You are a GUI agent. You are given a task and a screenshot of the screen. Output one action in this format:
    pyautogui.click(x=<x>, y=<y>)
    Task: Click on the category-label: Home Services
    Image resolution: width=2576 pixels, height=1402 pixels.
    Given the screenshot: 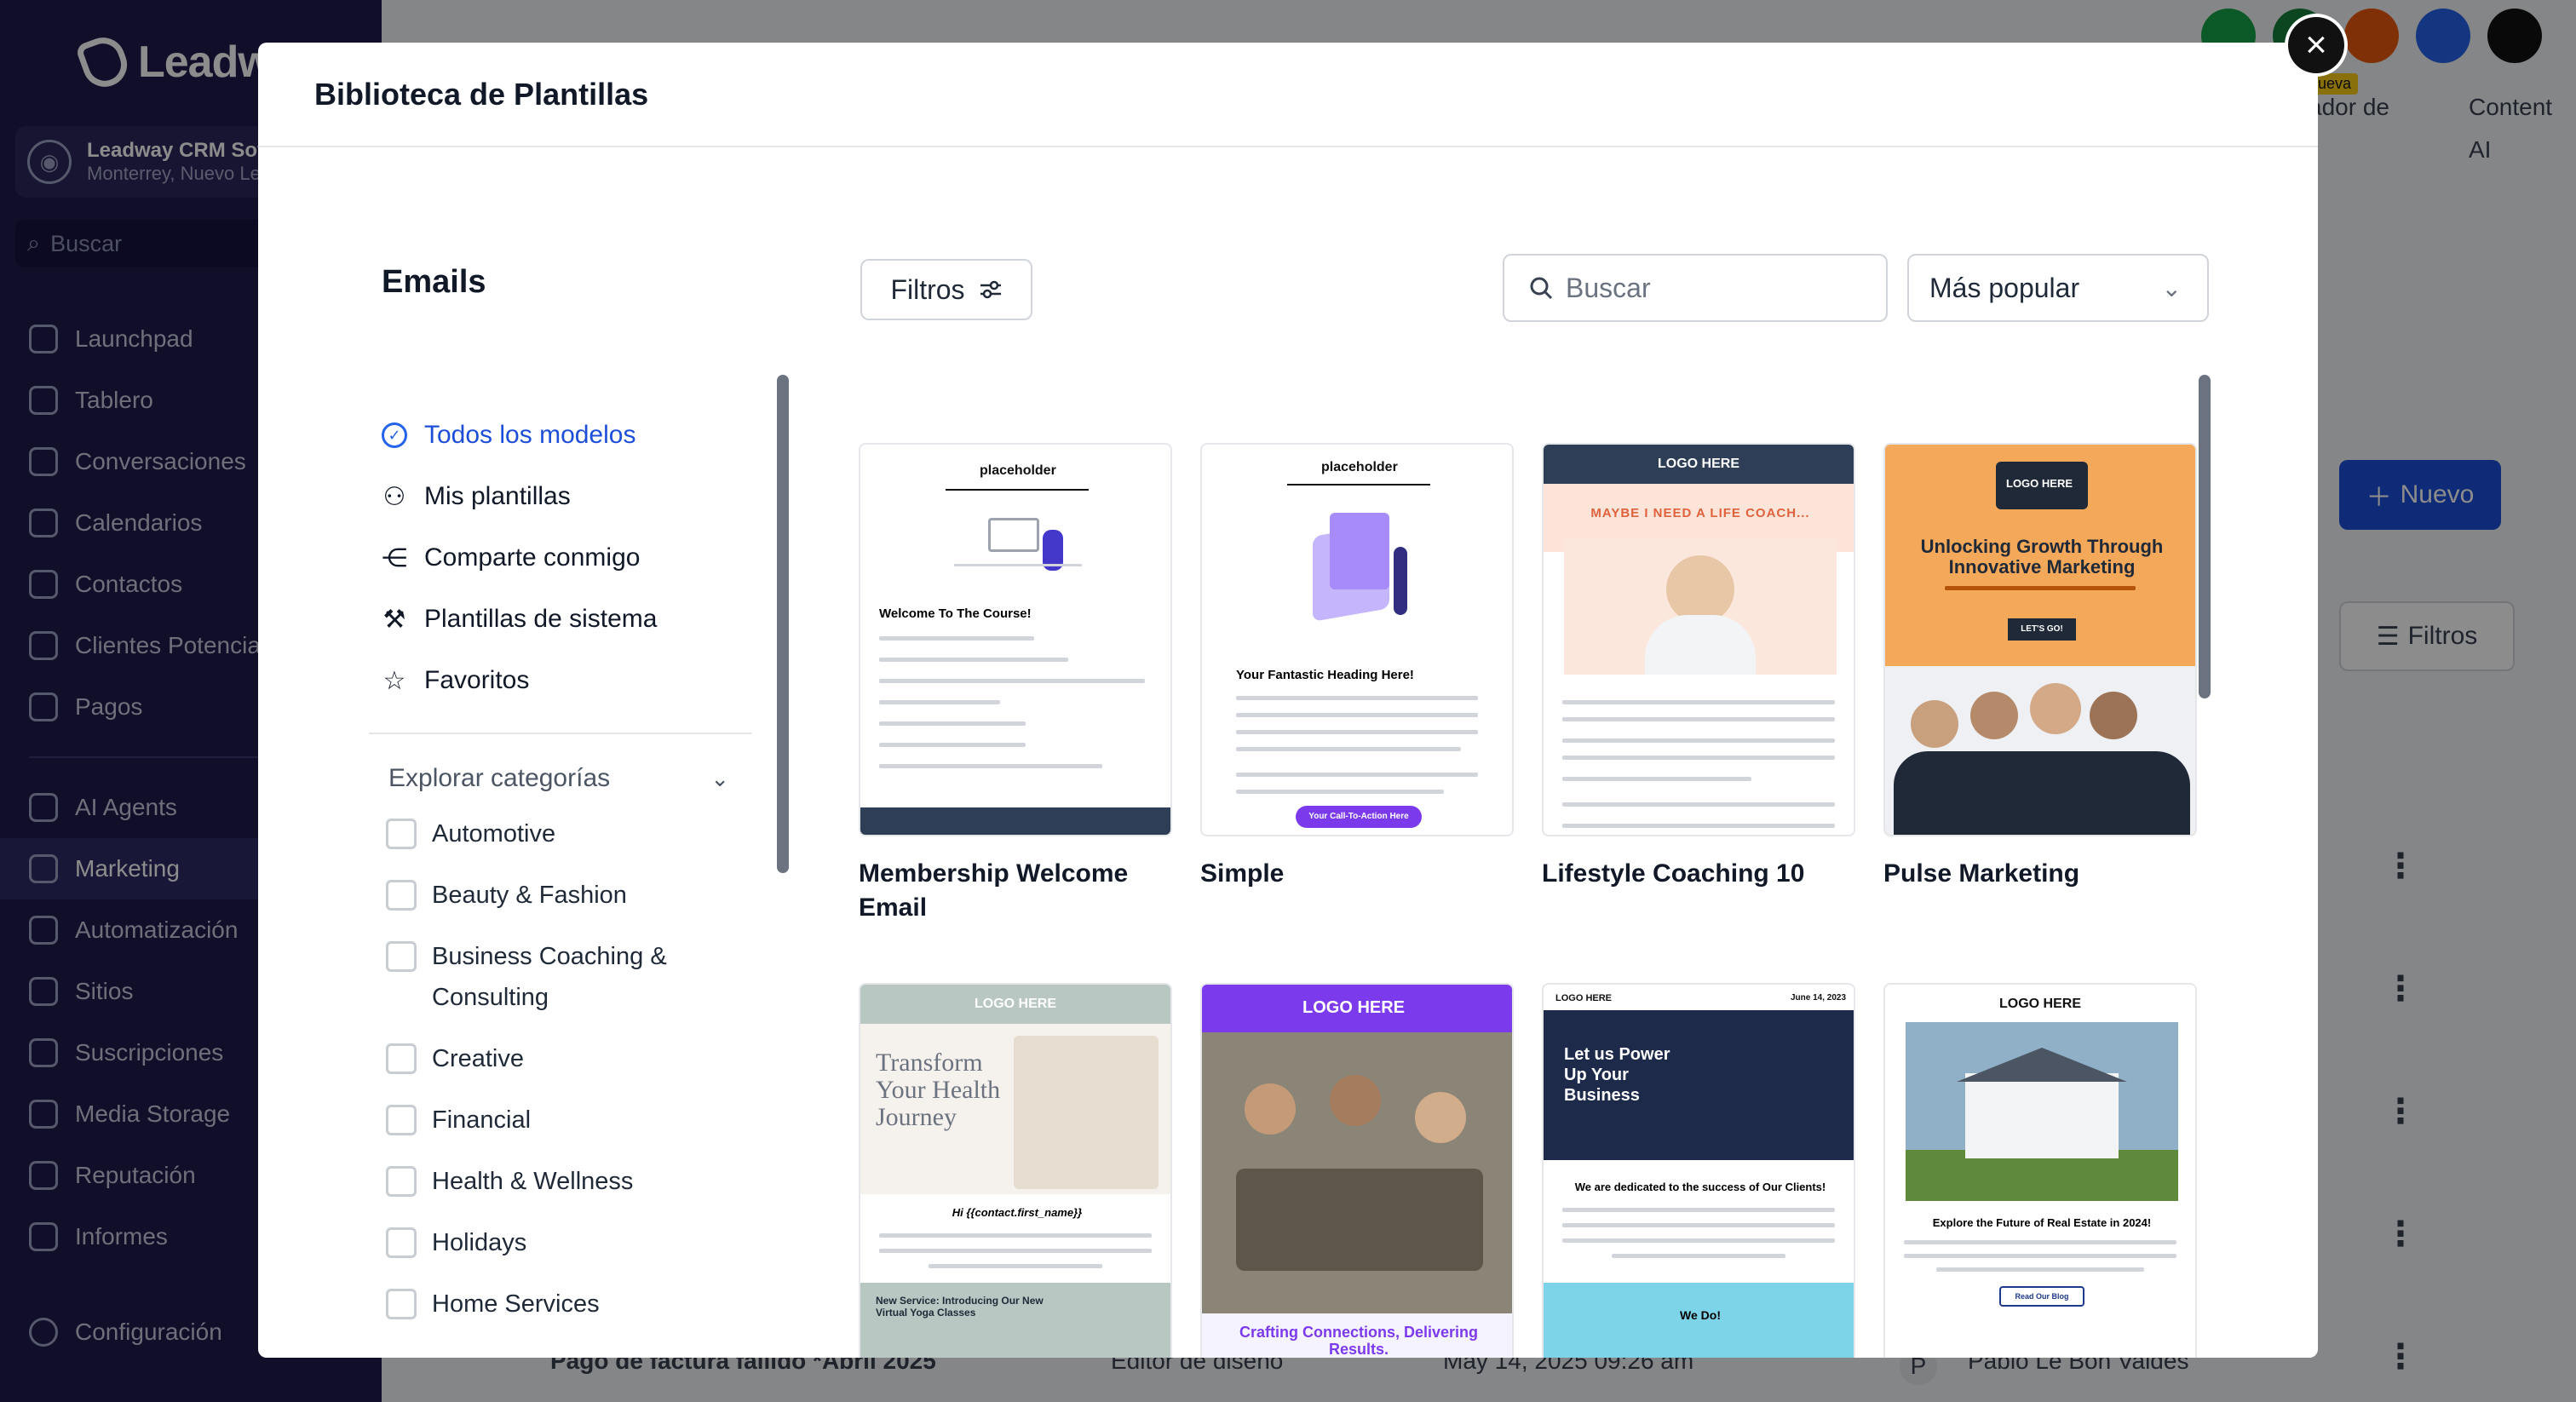 What is the action you would take?
    pyautogui.click(x=516, y=1304)
    